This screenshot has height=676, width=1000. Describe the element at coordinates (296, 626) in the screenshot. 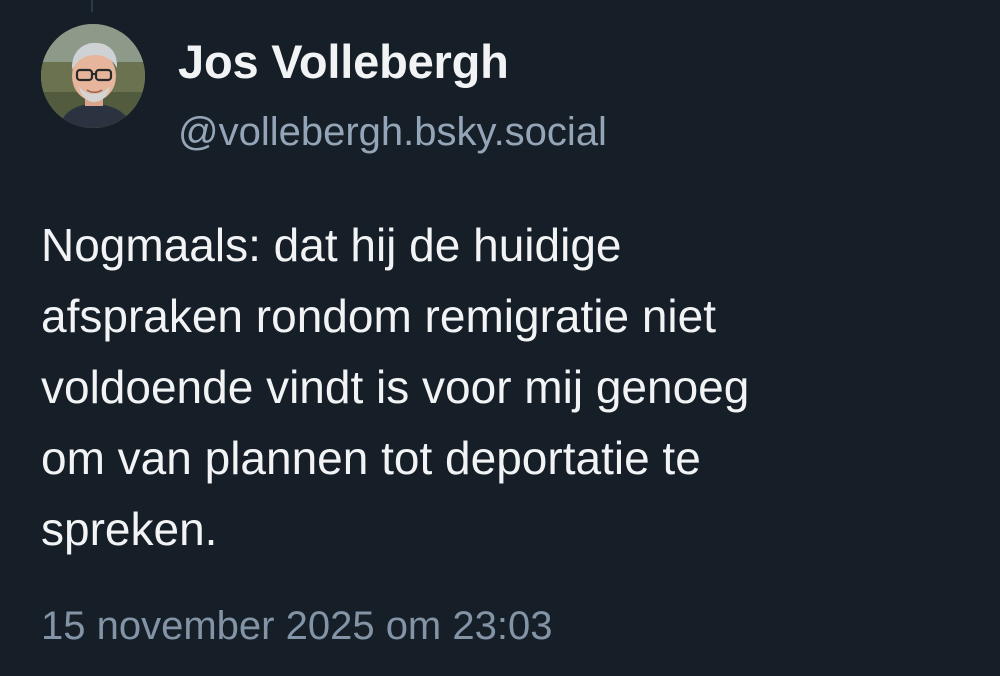

I see `post-timestamp: 15 november 2025 om 23:03` at that location.